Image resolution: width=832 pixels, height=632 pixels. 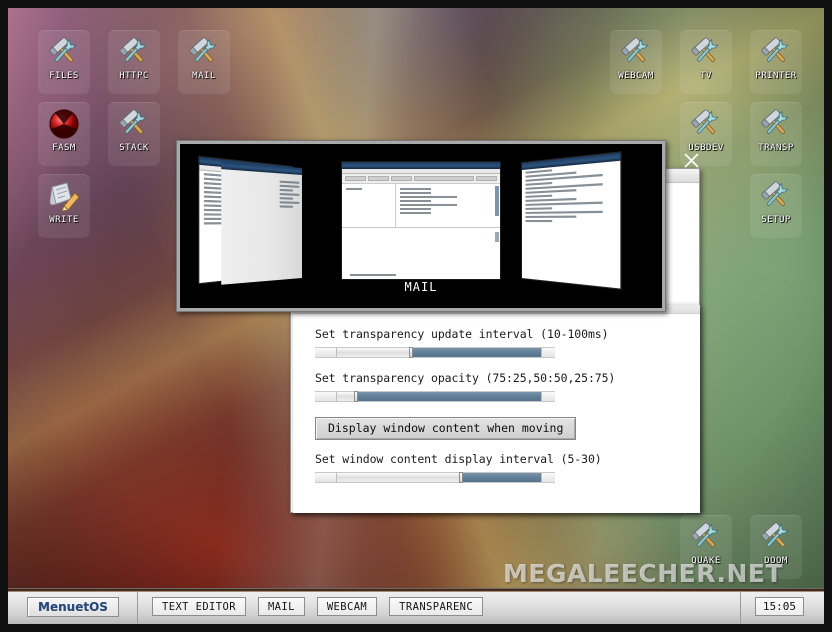 I want to click on switcher-preview-left-near, so click(x=261, y=223).